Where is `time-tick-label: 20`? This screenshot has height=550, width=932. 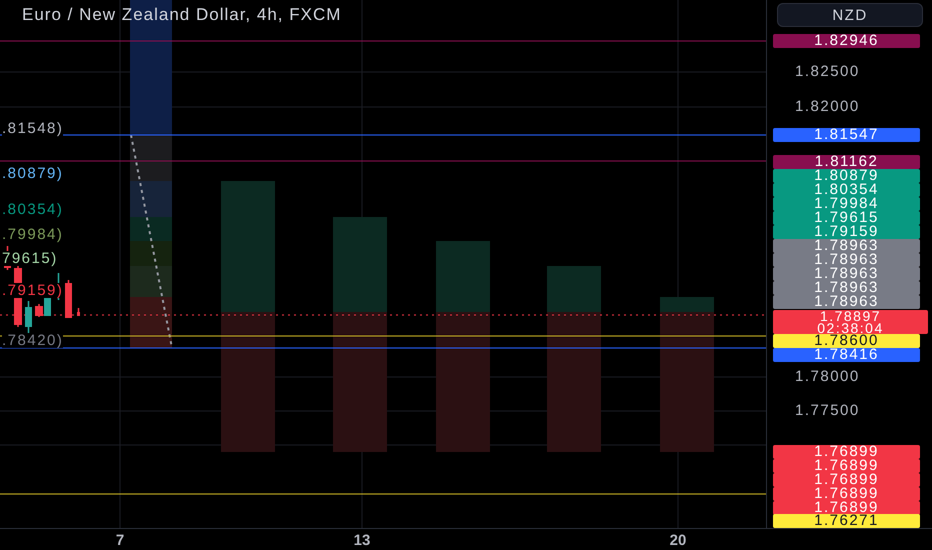
time-tick-label: 20 is located at coordinates (678, 540).